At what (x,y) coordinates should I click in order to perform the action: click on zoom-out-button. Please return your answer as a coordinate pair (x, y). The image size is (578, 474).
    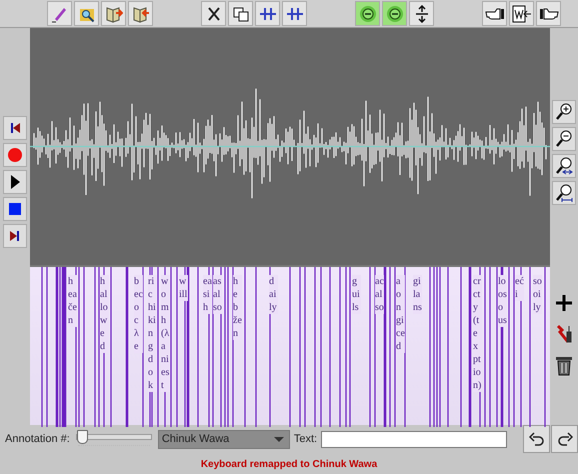
    Looking at the image, I should click on (564, 139).